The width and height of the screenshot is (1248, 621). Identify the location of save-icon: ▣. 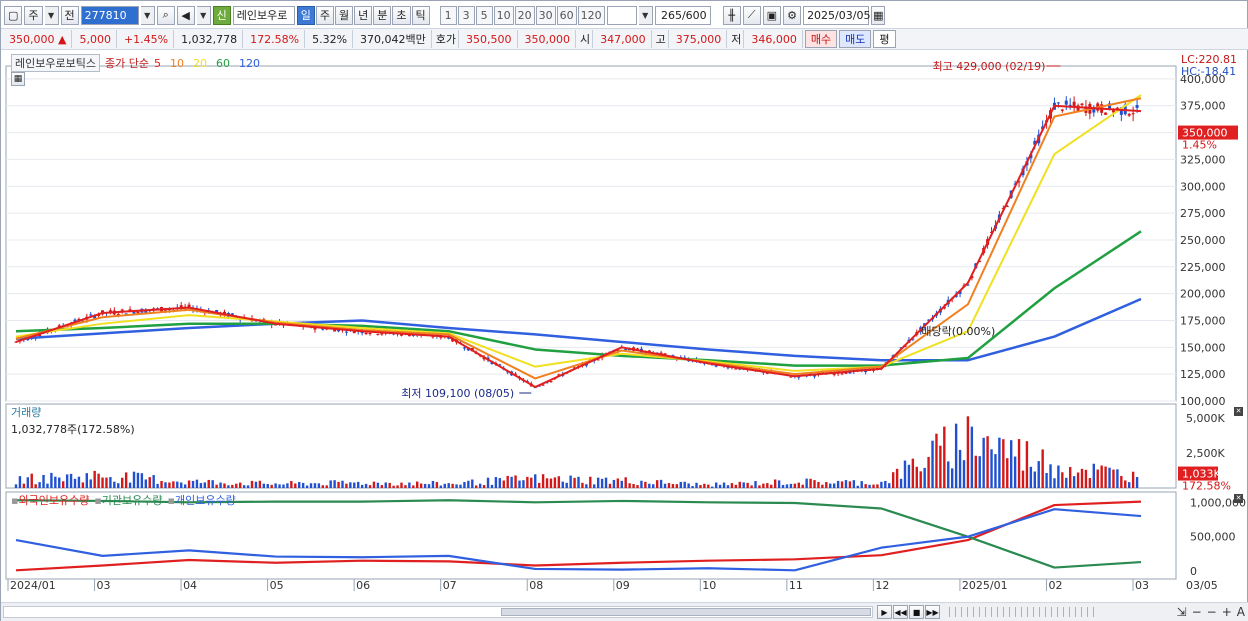
(772, 15).